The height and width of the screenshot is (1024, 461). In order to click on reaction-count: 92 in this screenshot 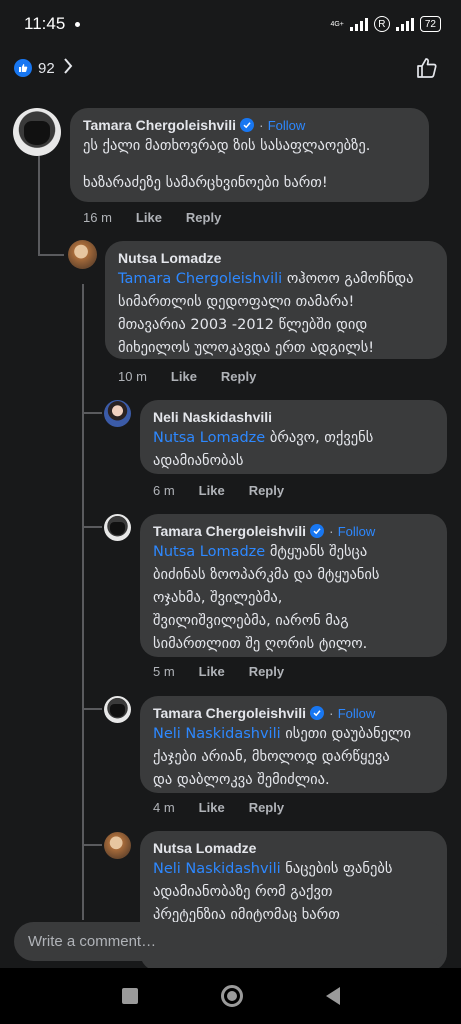, I will do `click(46, 68)`.